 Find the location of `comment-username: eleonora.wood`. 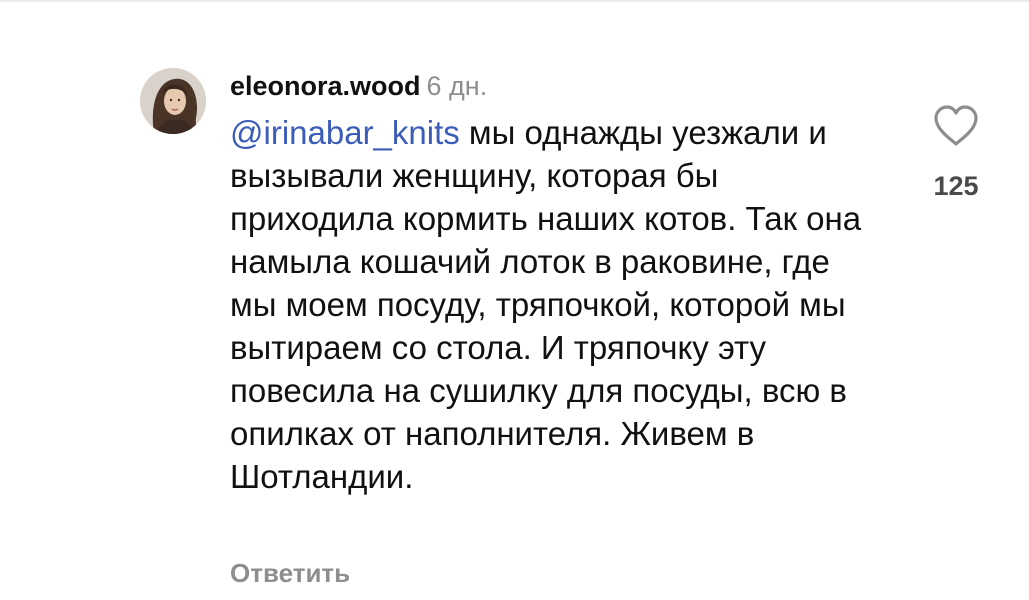

comment-username: eleonora.wood is located at coordinates (325, 86).